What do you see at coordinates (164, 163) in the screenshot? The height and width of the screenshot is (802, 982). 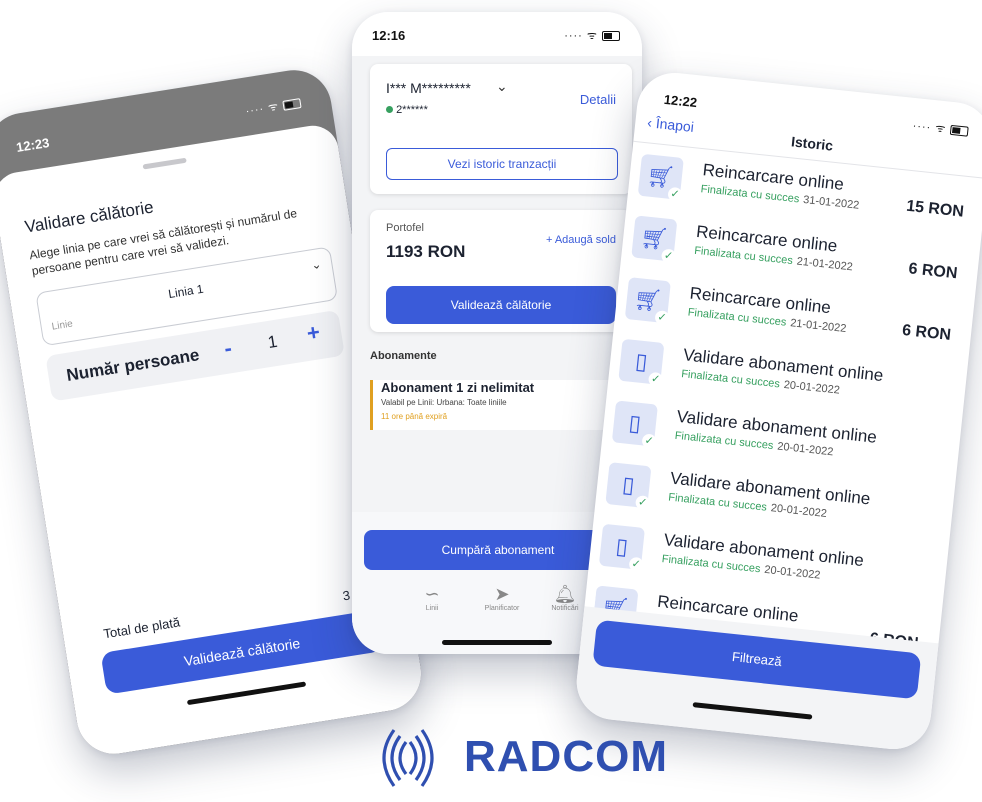 I see `sheet-grabber` at bounding box center [164, 163].